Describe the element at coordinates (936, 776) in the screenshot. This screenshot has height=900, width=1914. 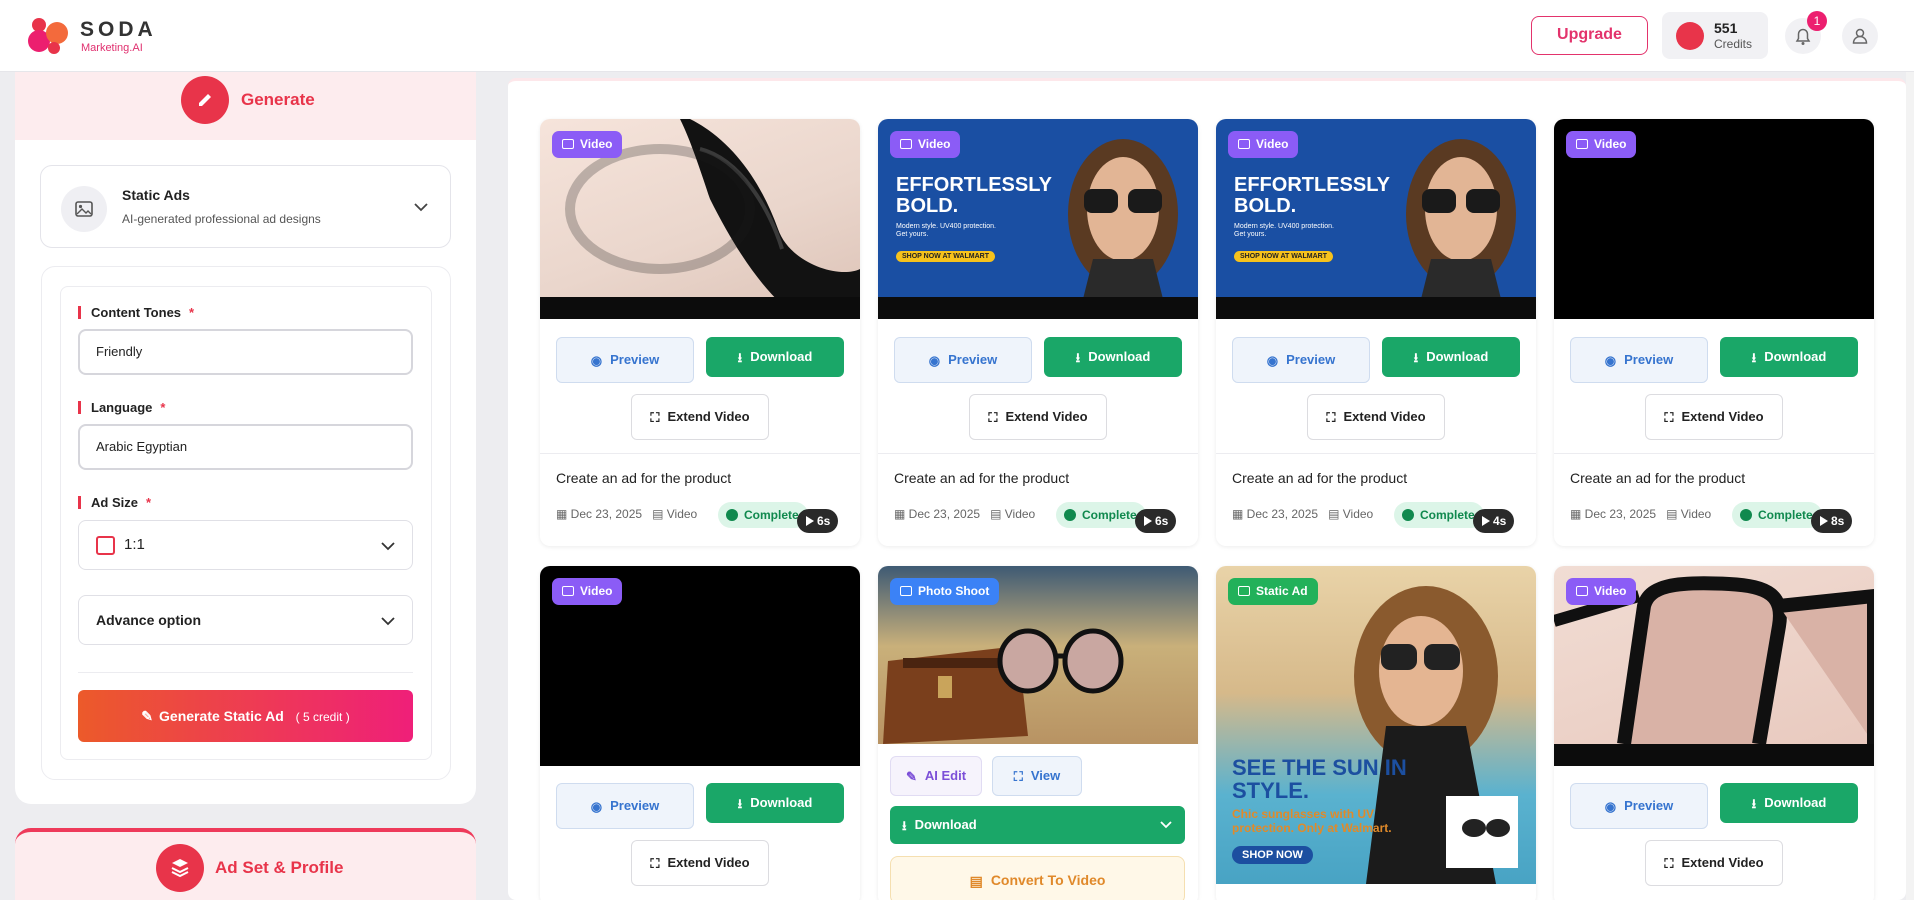
I see `ai-edit-button: ✎ AI Edit` at that location.